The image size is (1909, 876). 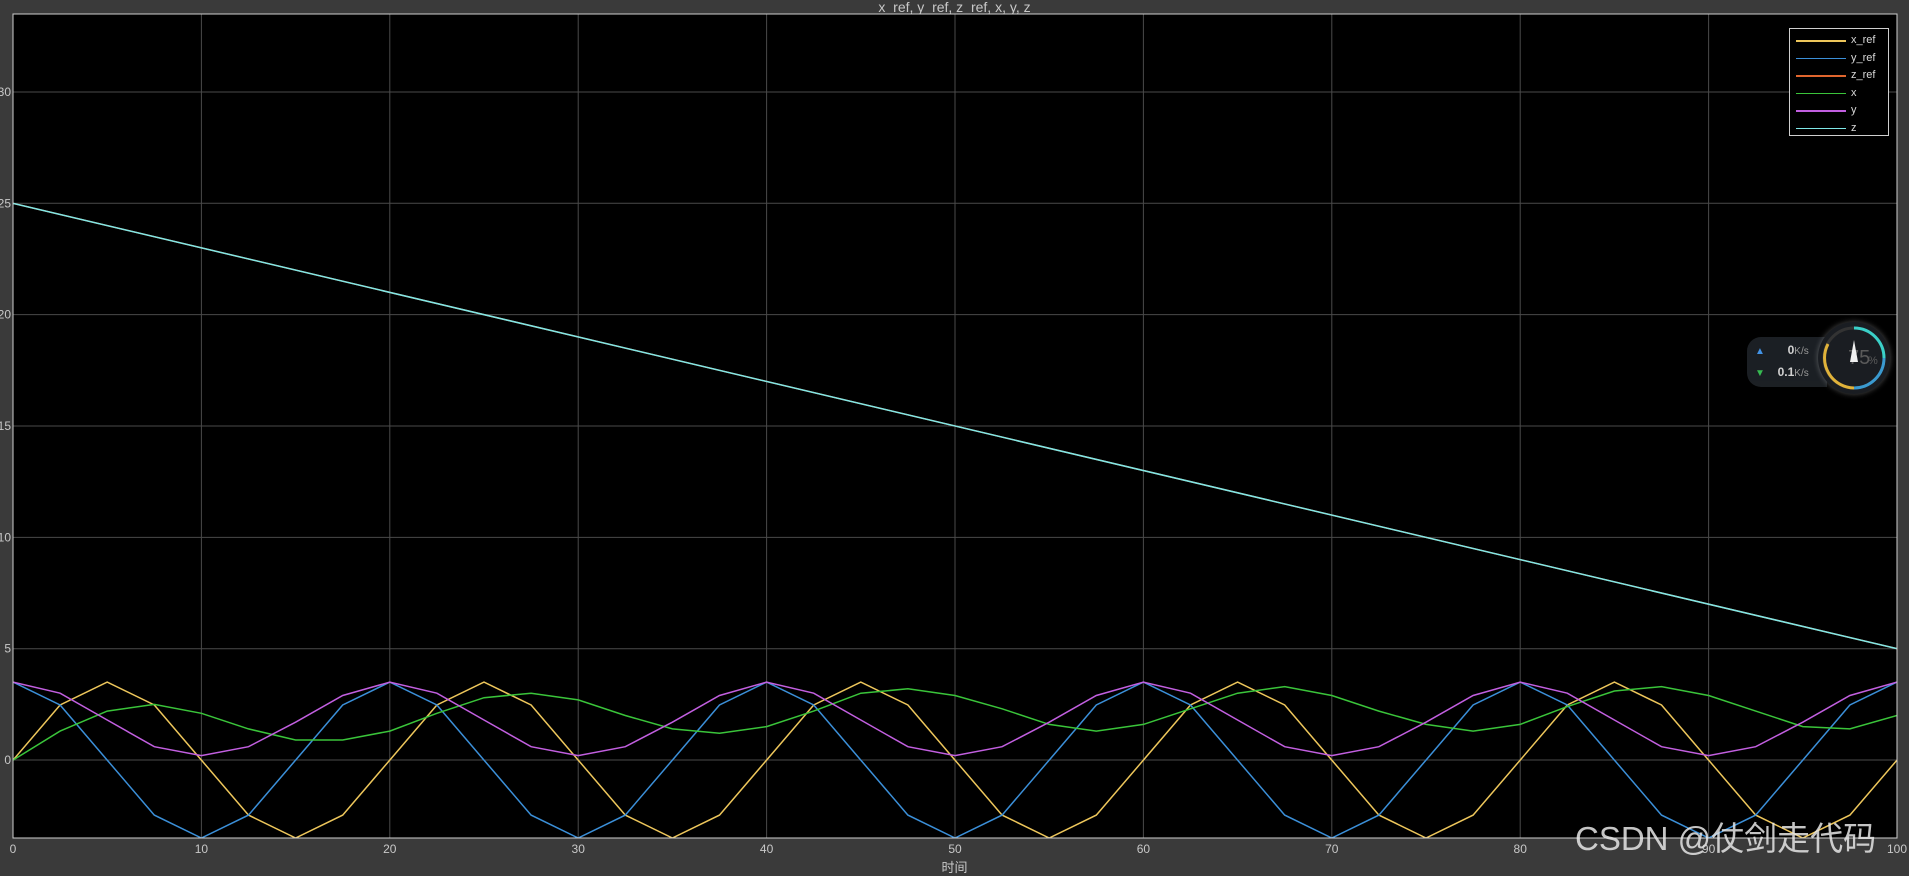 What do you see at coordinates (7, 760) in the screenshot?
I see `y-tick-label: 0` at bounding box center [7, 760].